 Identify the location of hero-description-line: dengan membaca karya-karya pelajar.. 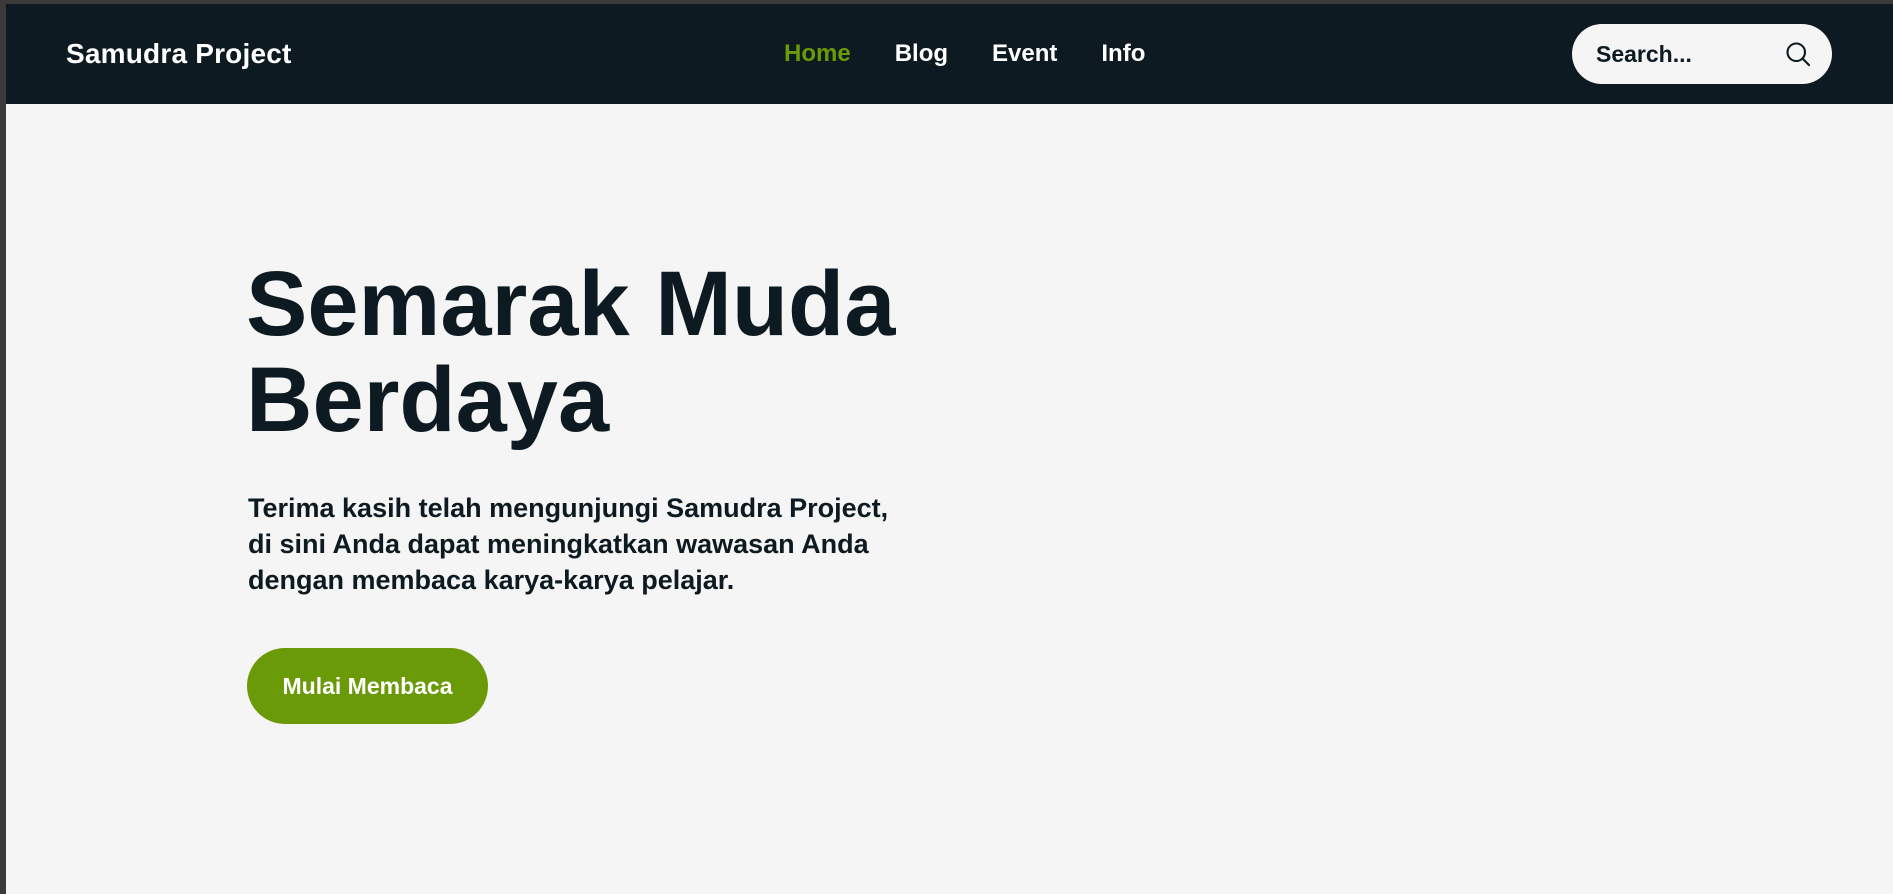
(491, 580).